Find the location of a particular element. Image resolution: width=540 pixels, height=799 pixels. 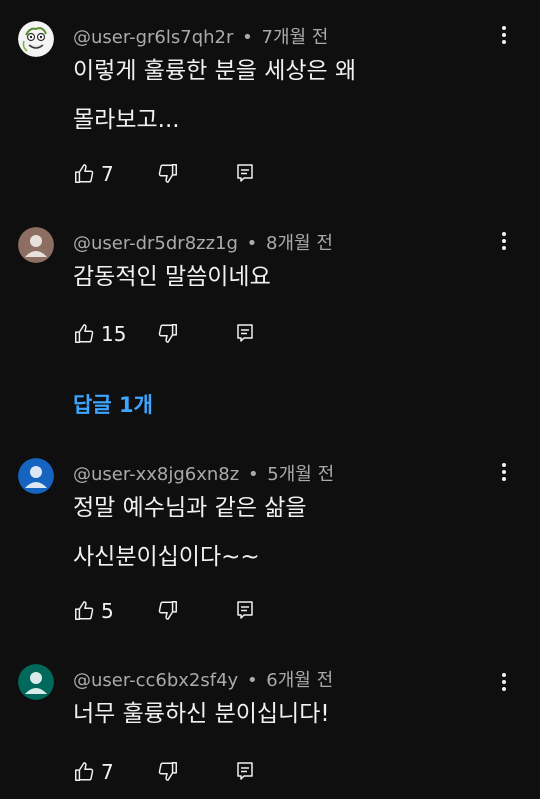

comment-meta: @user-xx8jg6xn8z • 5개월 전 is located at coordinates (203, 473).